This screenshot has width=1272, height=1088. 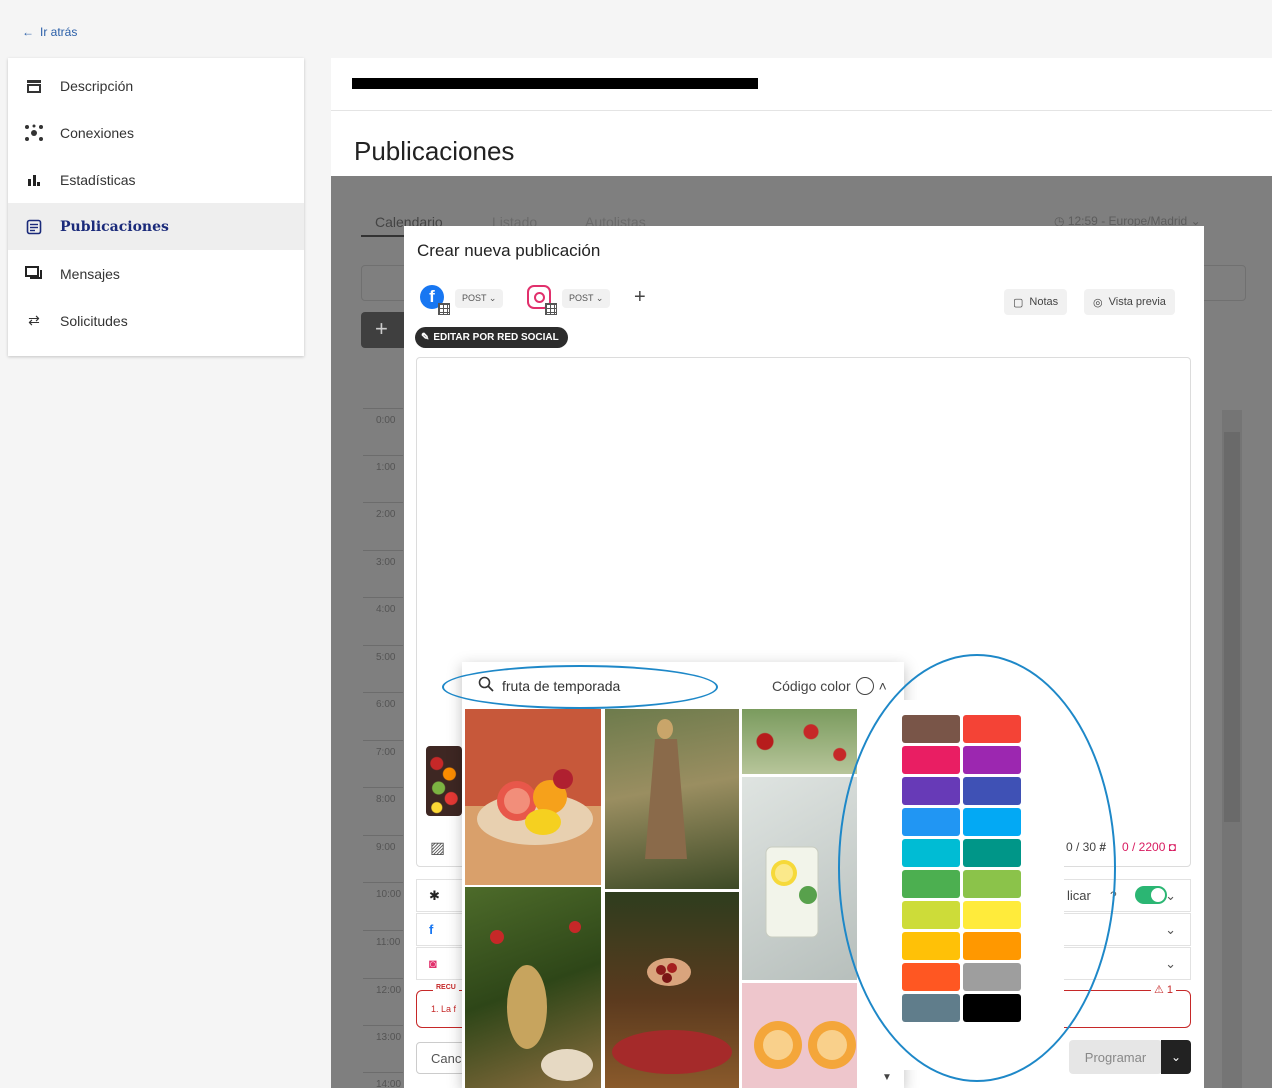 I want to click on sidebar-item-label: Estadísticas, so click(x=98, y=179).